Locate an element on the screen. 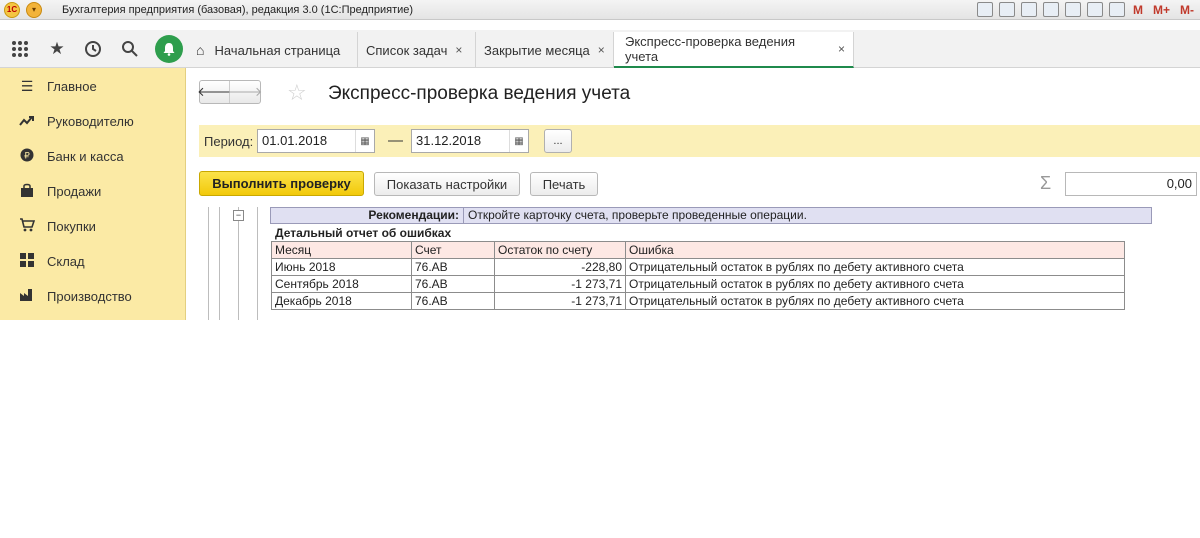 This screenshot has height=538, width=1200. table-cell: Сентябрь 2018 is located at coordinates (341, 284).